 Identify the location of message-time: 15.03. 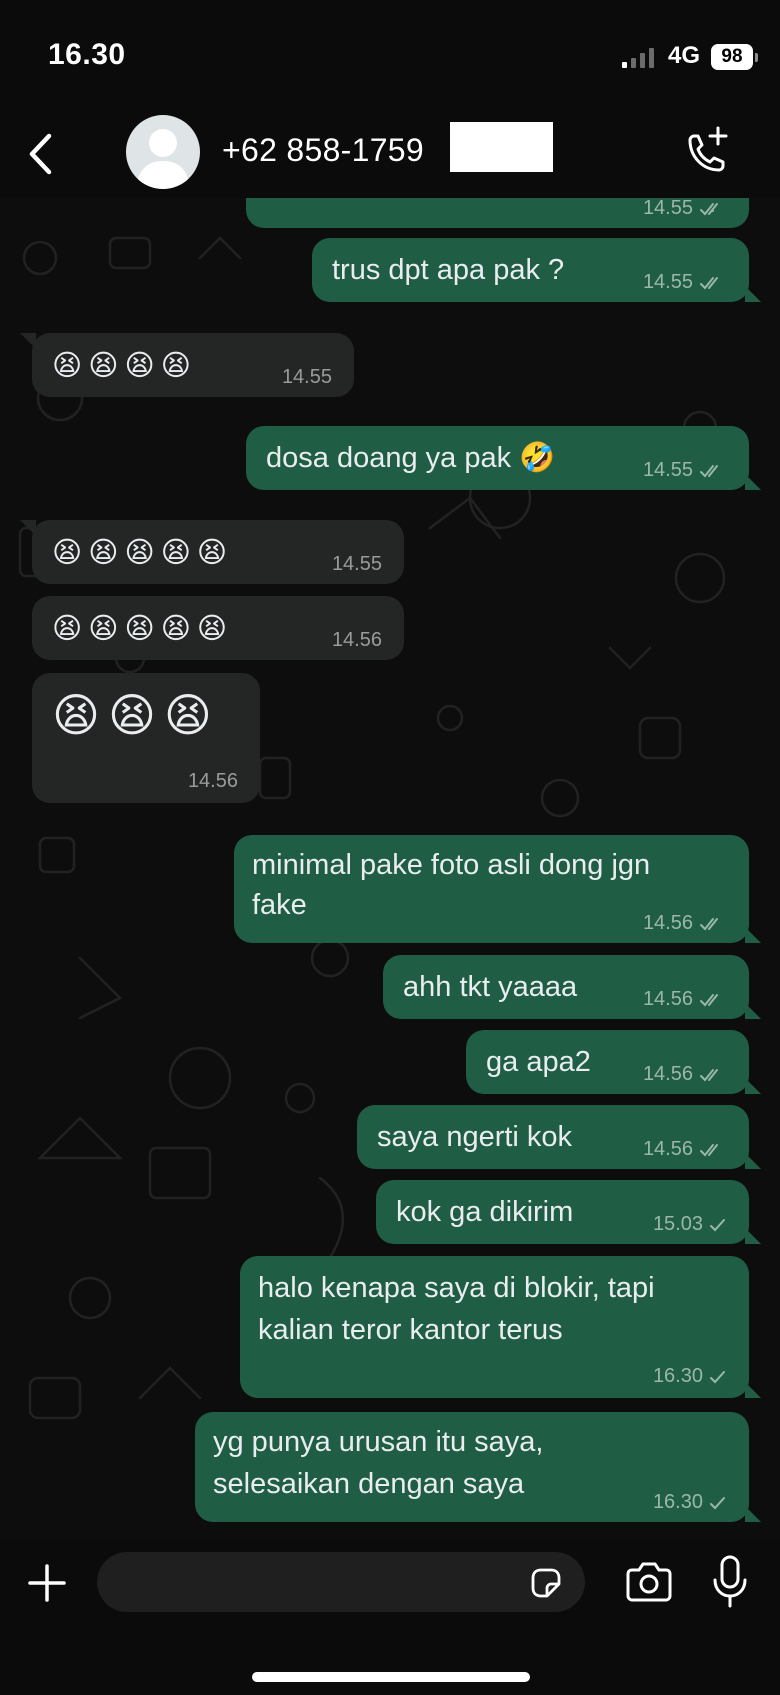
(677, 1224).